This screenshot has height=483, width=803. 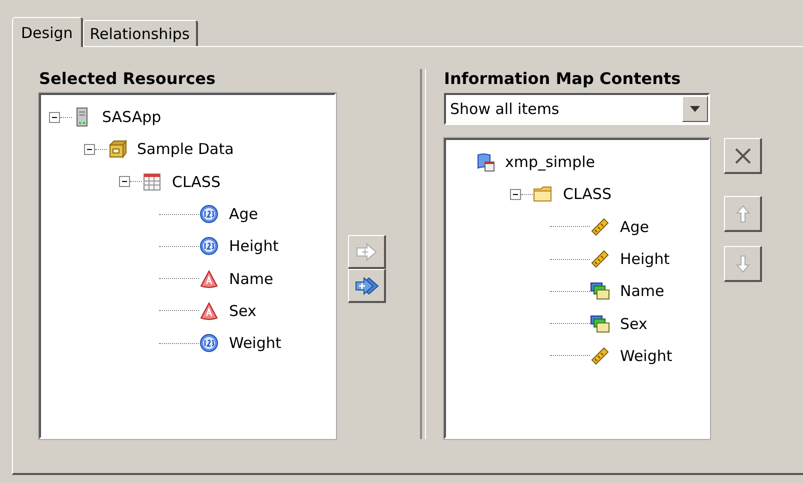 I want to click on box-icon, so click(x=117, y=149).